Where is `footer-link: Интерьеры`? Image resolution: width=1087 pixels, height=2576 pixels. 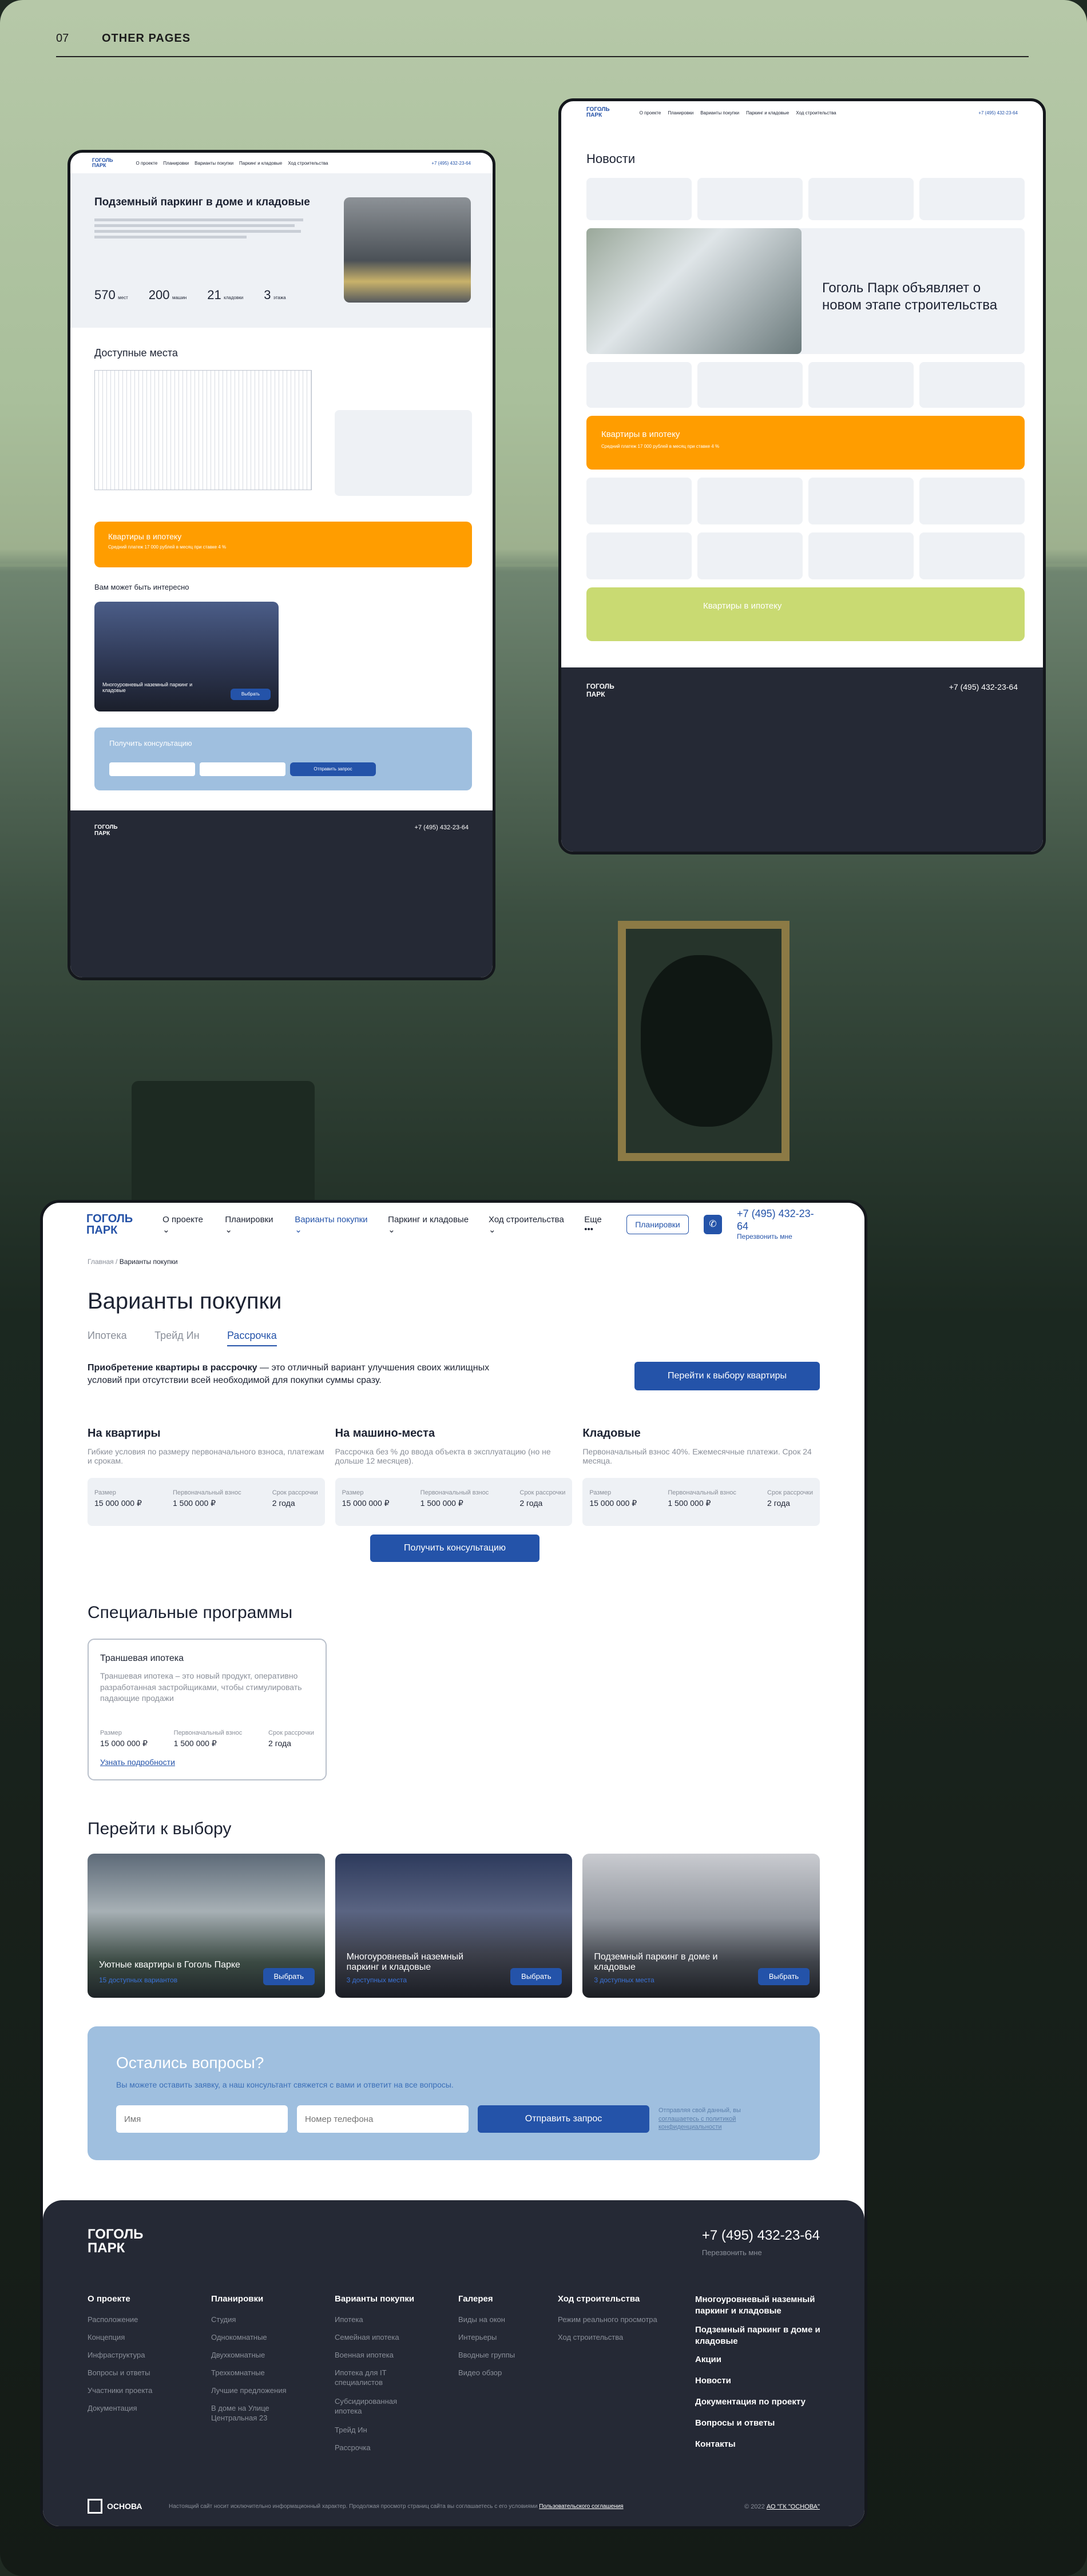
footer-link: Интерьеры is located at coordinates (508, 2337).